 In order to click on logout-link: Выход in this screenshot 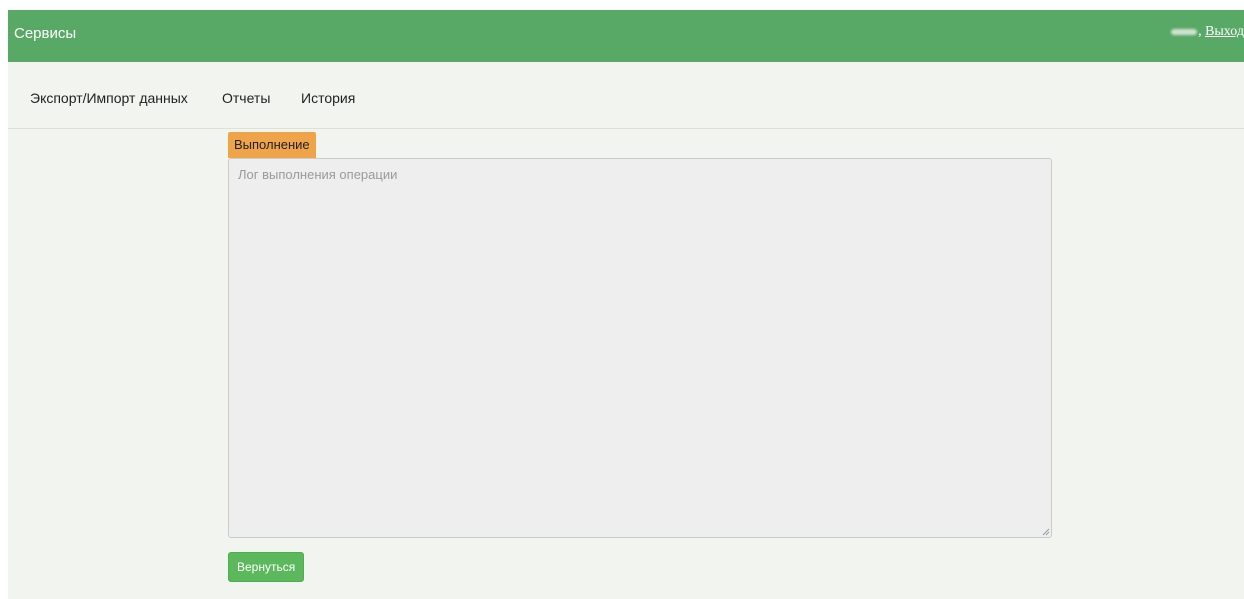, I will do `click(1224, 31)`.